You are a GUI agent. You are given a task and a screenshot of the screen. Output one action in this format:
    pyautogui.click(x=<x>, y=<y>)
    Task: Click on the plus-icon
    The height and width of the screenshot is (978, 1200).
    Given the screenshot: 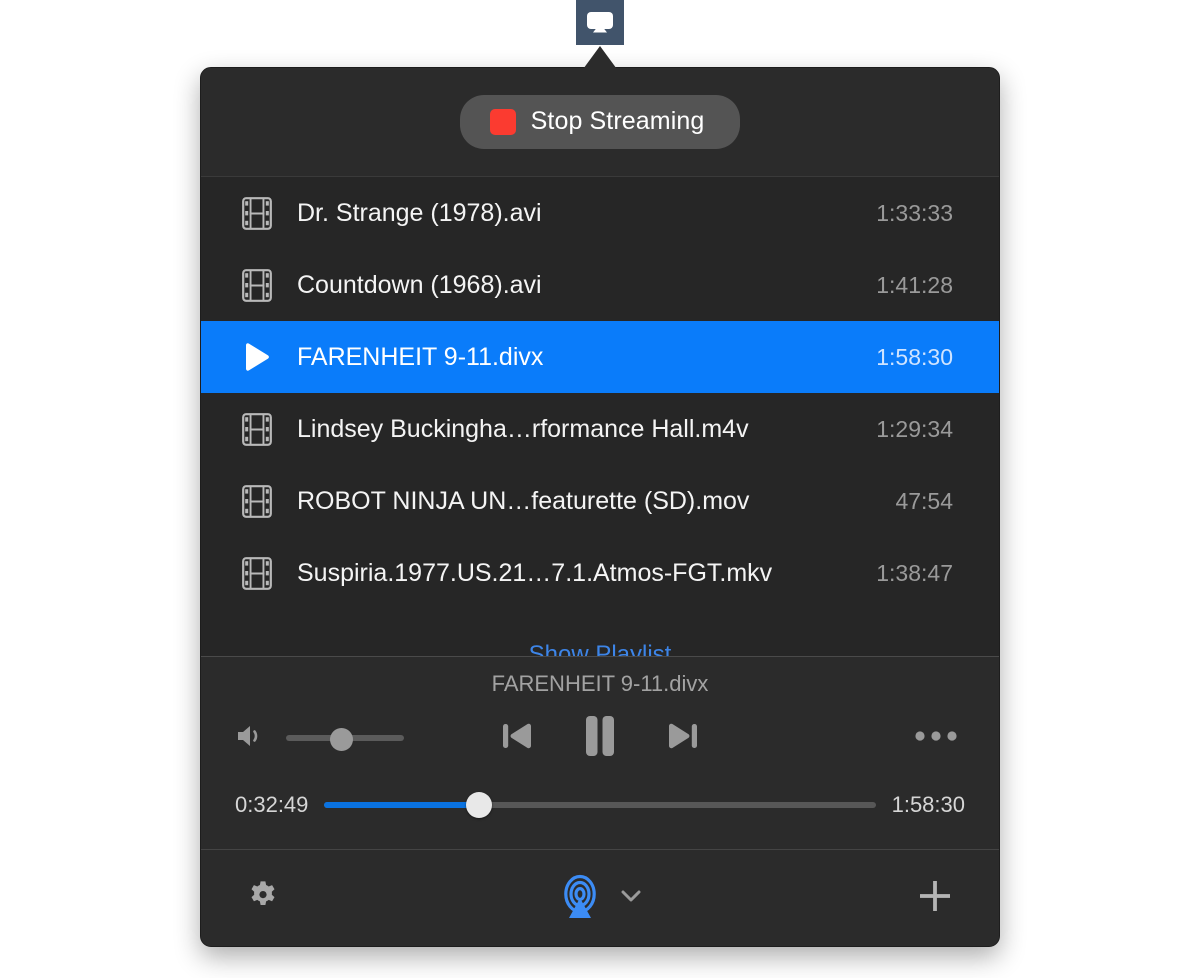 What is the action you would take?
    pyautogui.click(x=935, y=898)
    